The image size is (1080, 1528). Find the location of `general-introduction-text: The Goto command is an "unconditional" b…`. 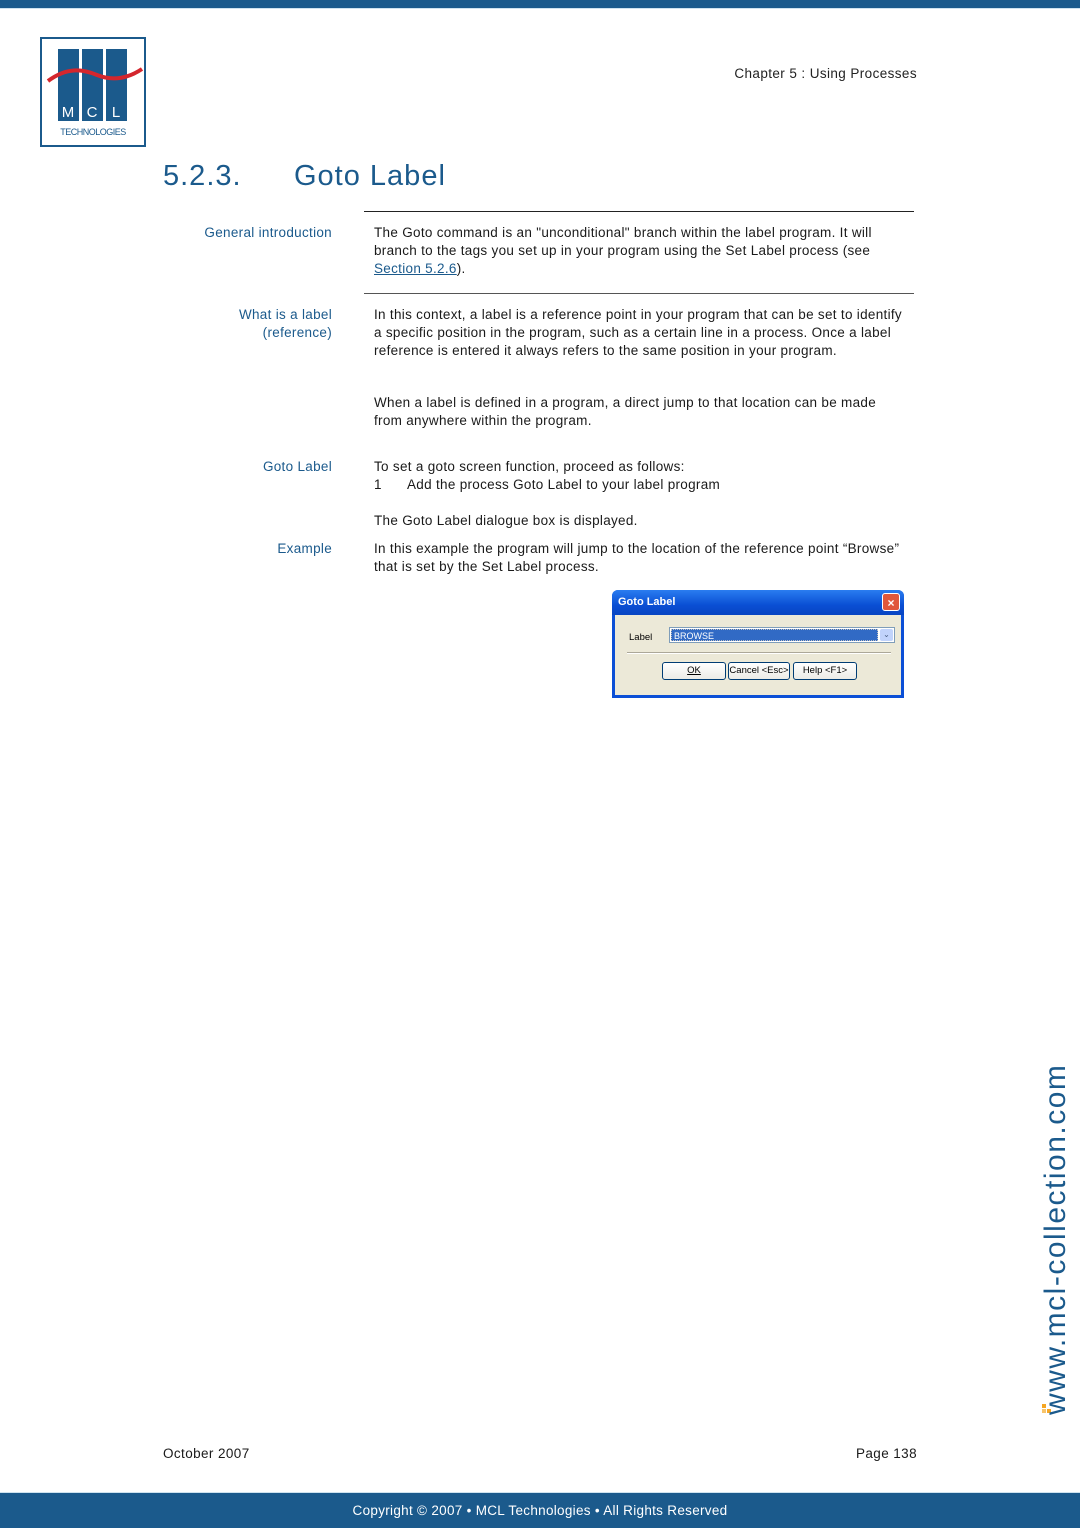

general-introduction-text: The Goto command is an "unconditional" b… is located at coordinates (639, 251).